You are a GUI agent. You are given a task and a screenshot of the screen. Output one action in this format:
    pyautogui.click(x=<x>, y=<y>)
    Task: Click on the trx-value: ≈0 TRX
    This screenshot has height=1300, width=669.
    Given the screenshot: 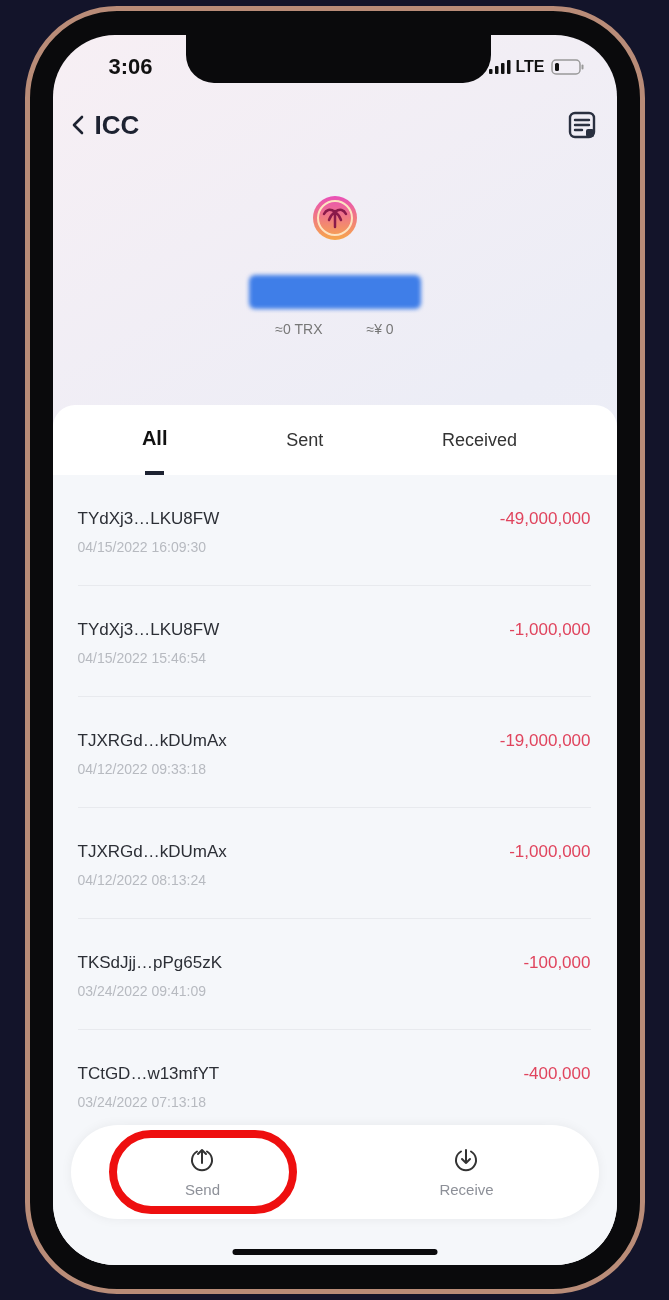 What is the action you would take?
    pyautogui.click(x=299, y=329)
    